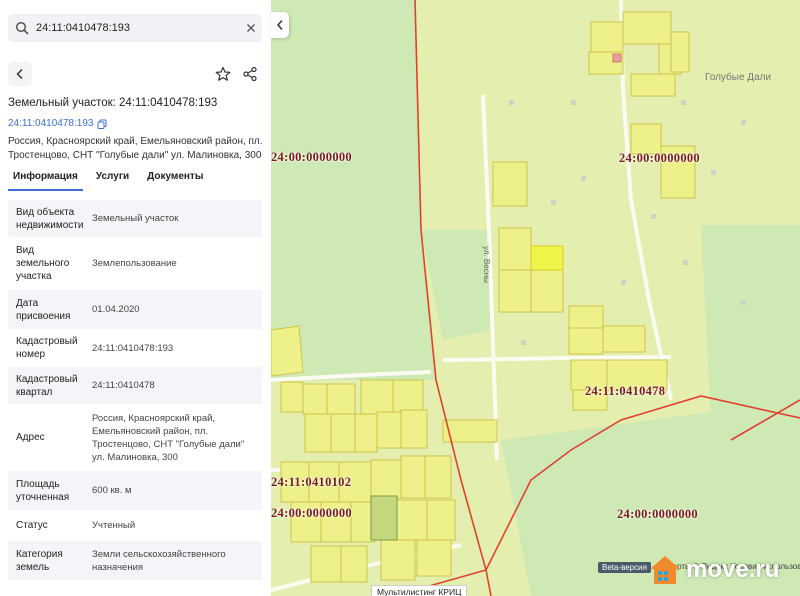 The height and width of the screenshot is (596, 800). I want to click on row-value: 600 кв. м, so click(112, 490).